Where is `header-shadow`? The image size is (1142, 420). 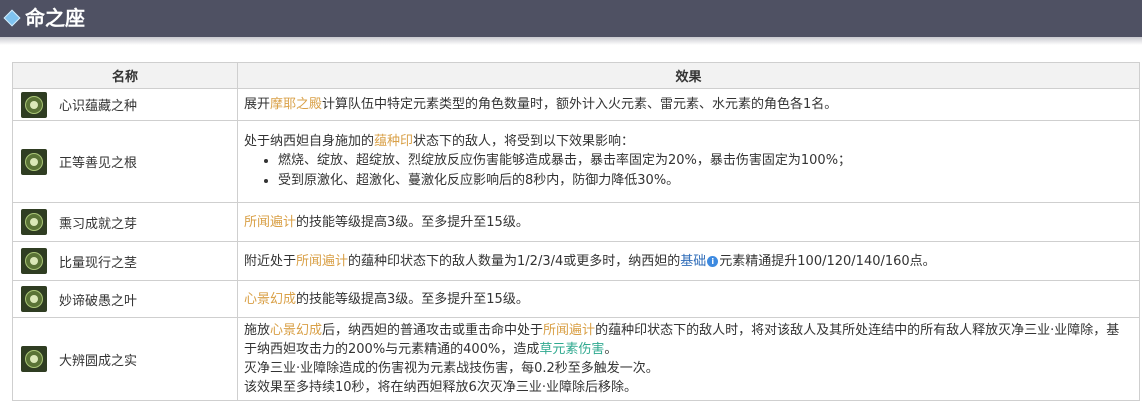
header-shadow is located at coordinates (571, 41).